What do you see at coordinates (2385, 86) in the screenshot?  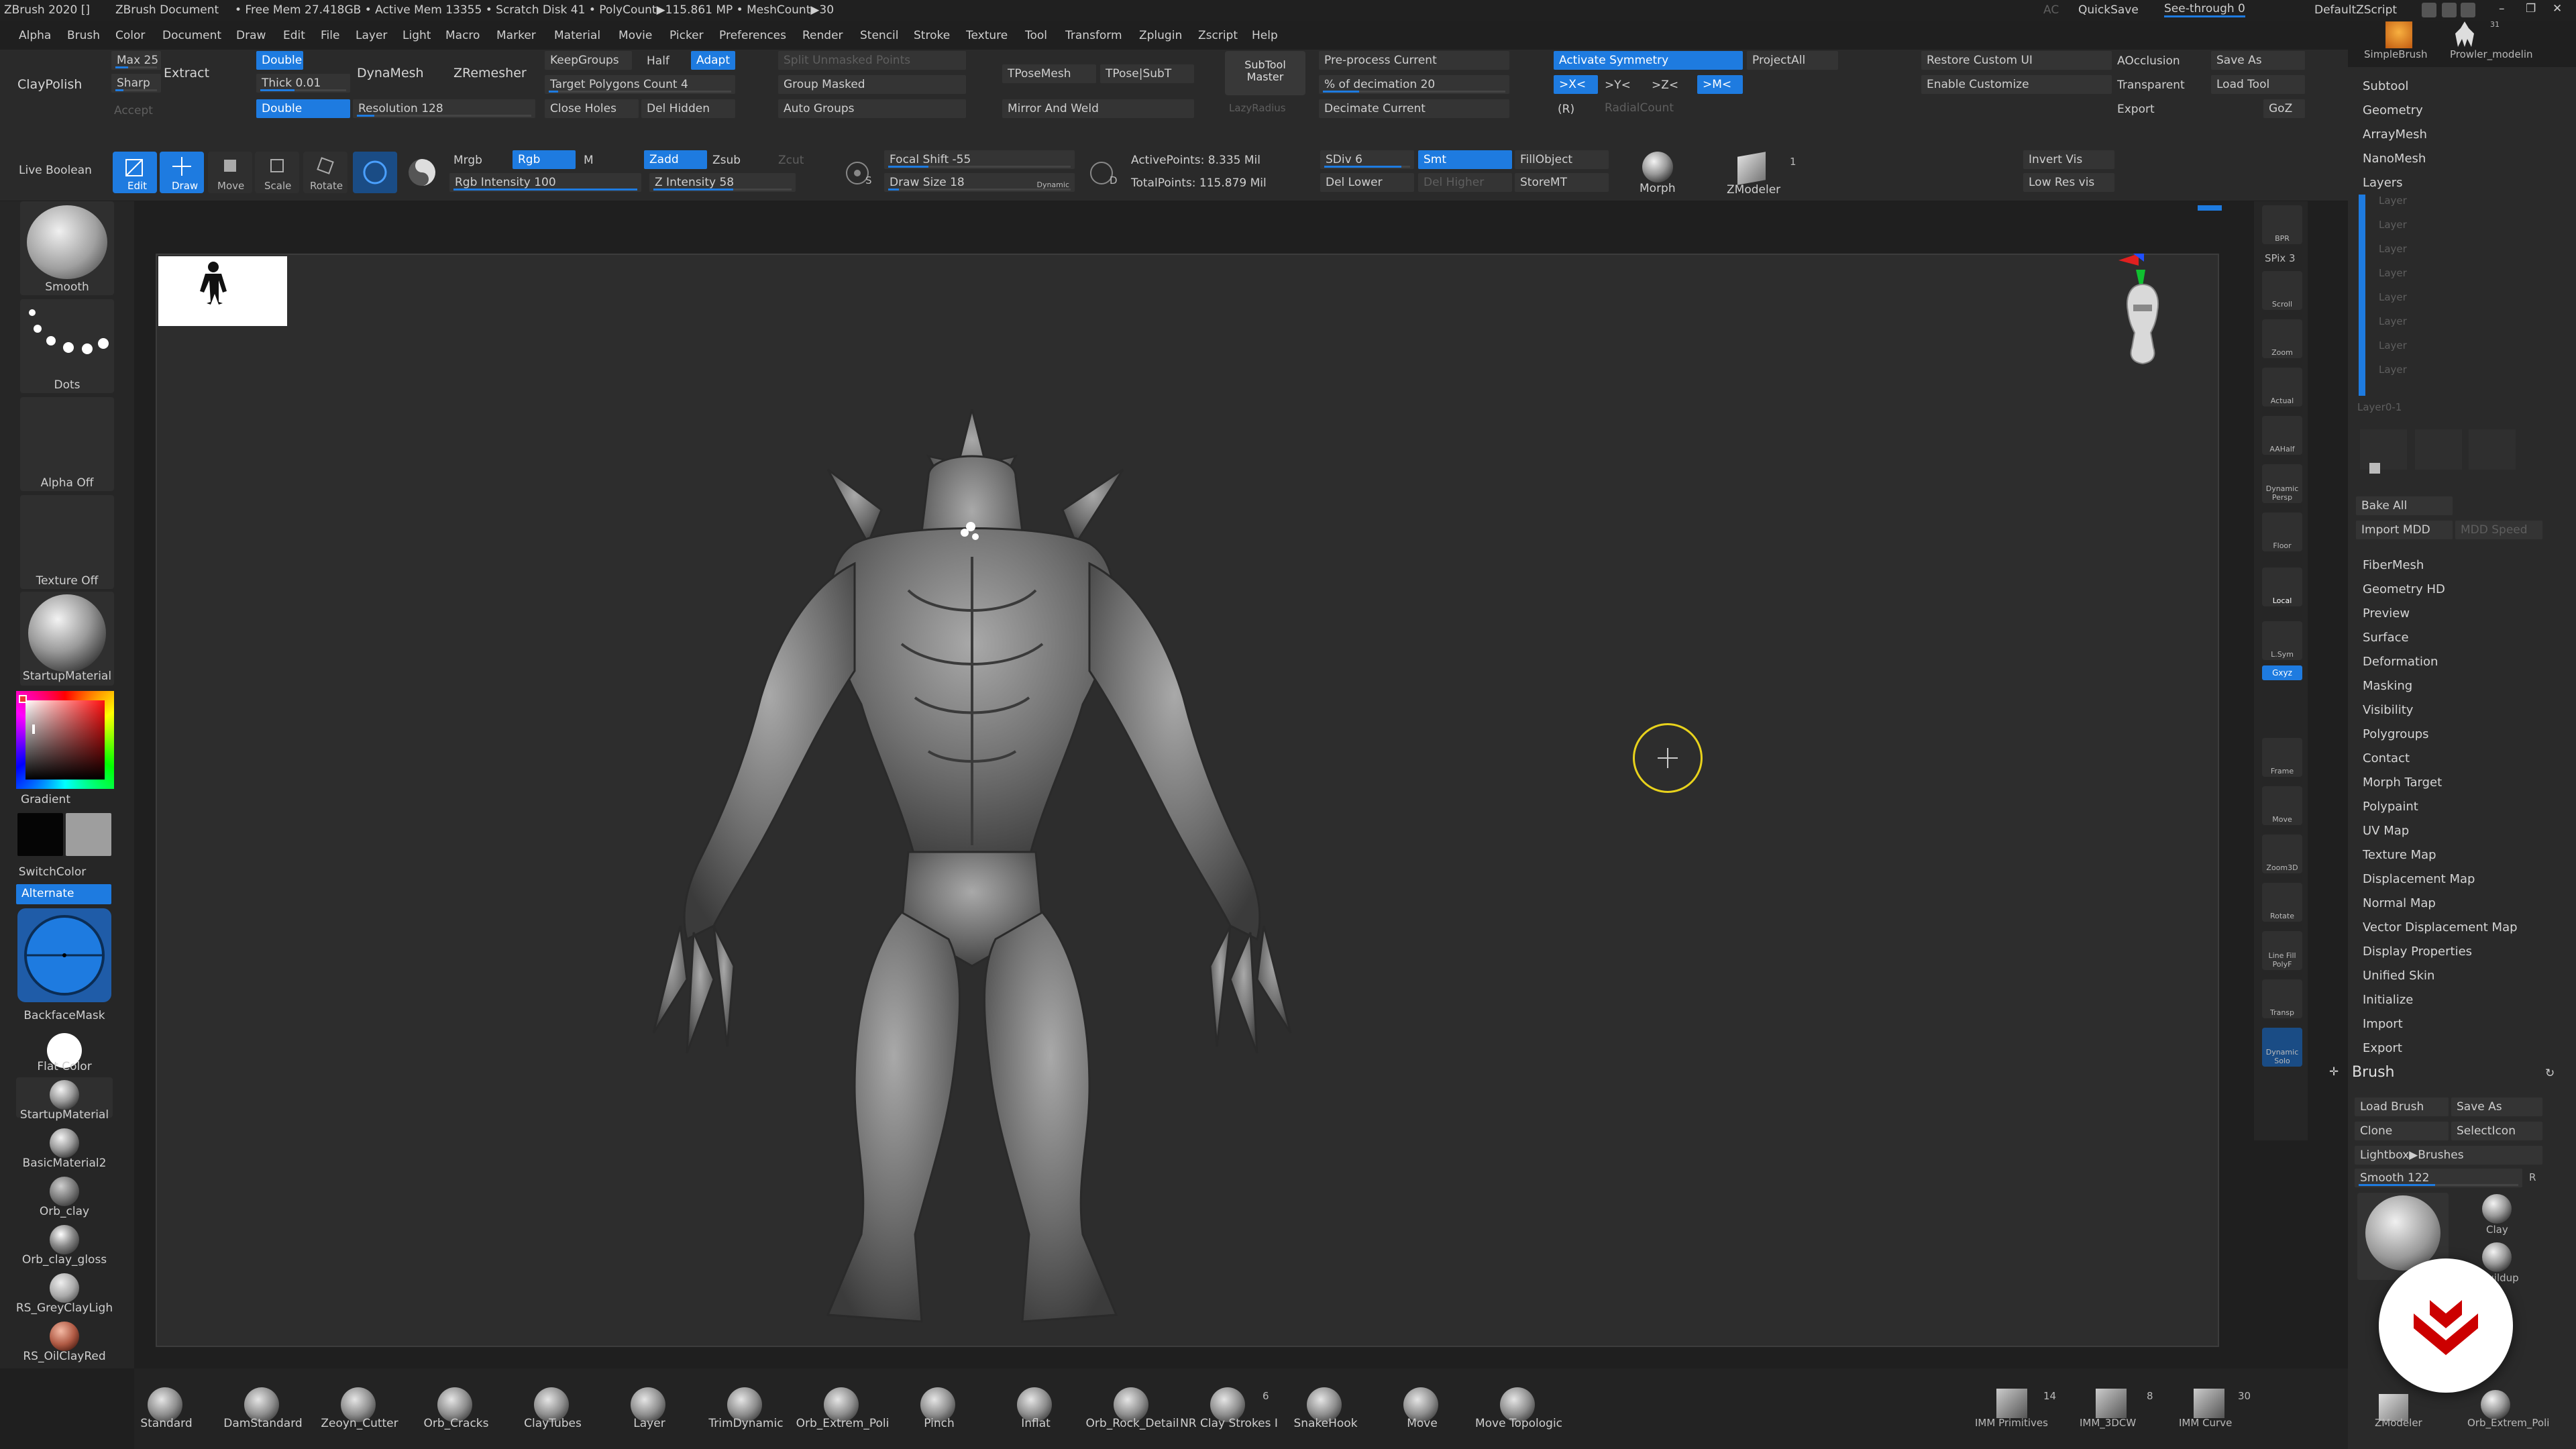 I see `subtool-menu: Subtool` at bounding box center [2385, 86].